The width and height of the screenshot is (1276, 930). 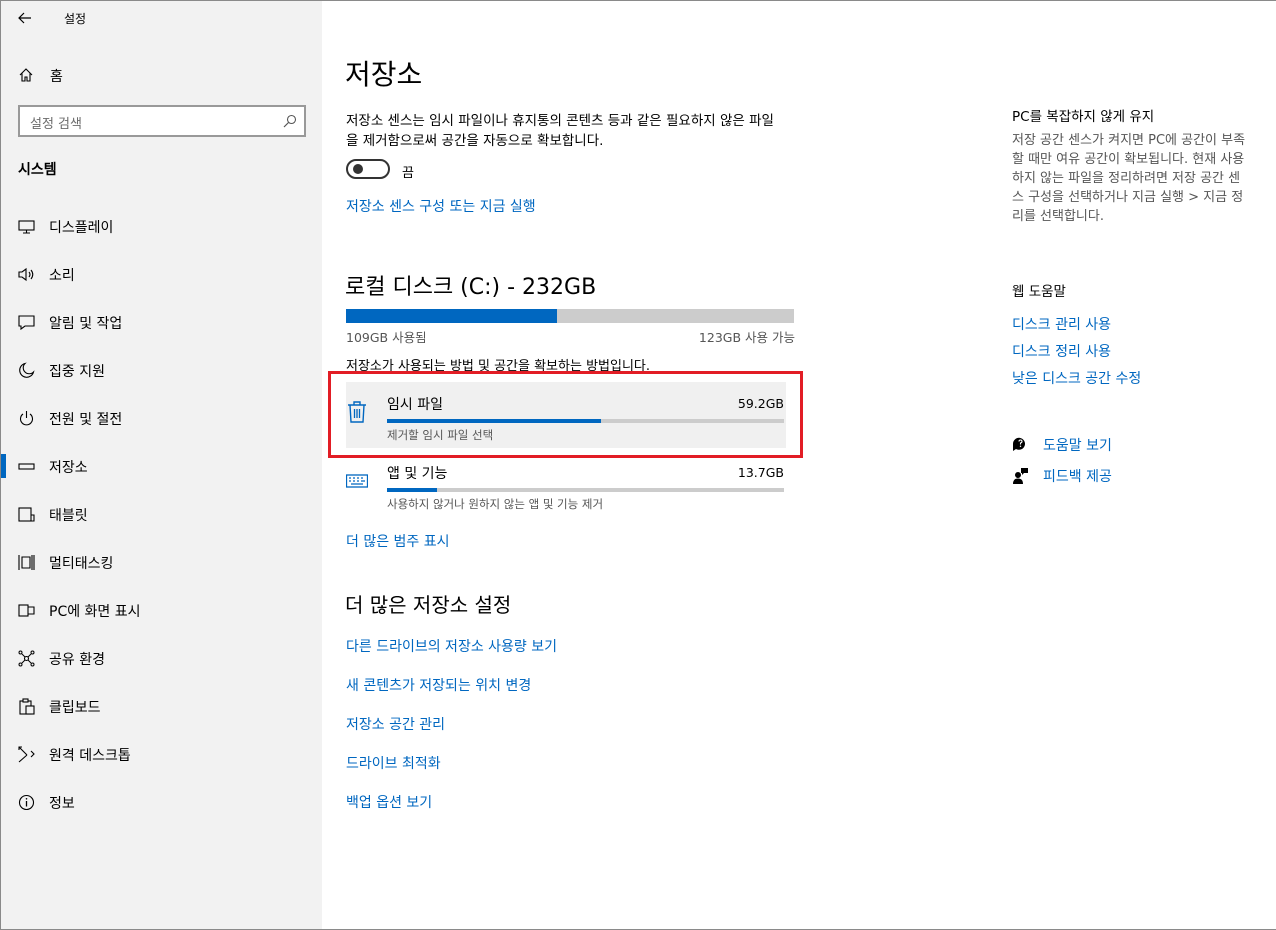 I want to click on more-settings-title: 더 많은 저장소 설정, so click(x=428, y=605).